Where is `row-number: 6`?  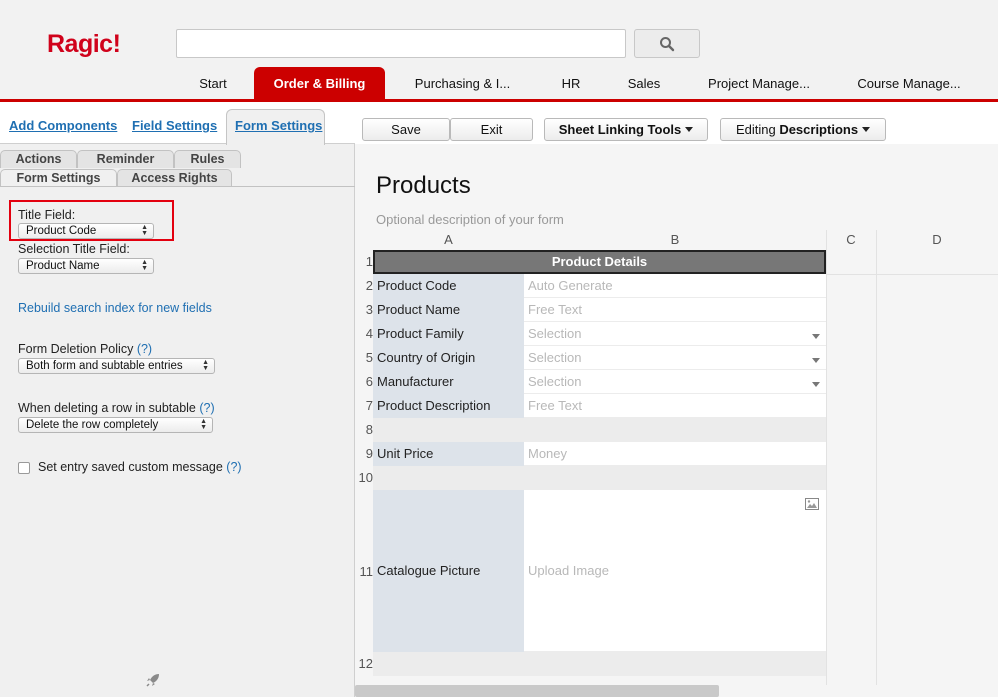
row-number: 6 is located at coordinates (369, 381).